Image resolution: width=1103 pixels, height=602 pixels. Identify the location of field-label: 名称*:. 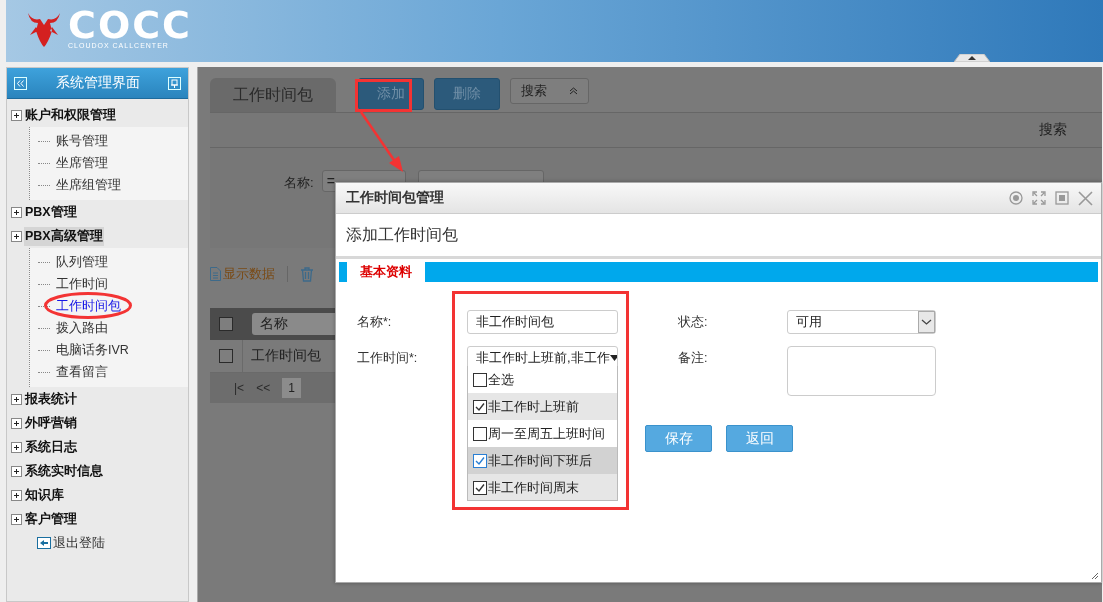
(375, 322).